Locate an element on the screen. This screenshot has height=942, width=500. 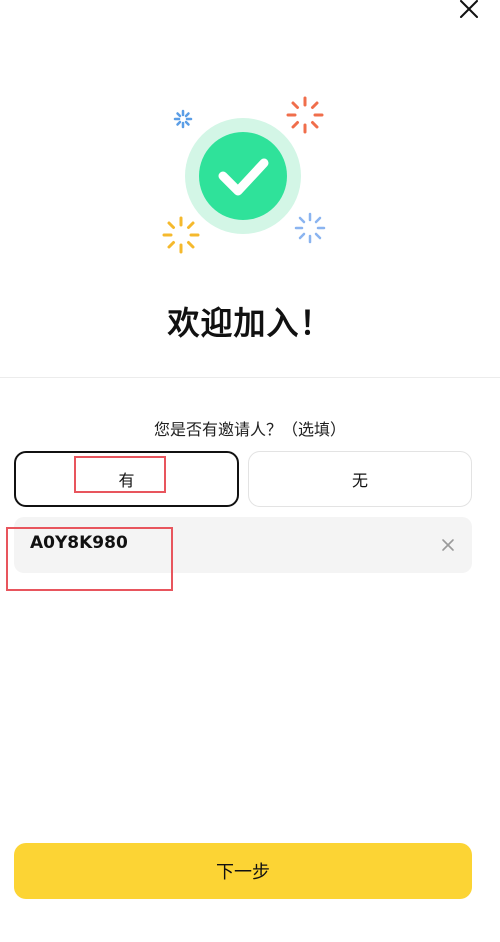
option-yes-button: 有 is located at coordinates (126, 479).